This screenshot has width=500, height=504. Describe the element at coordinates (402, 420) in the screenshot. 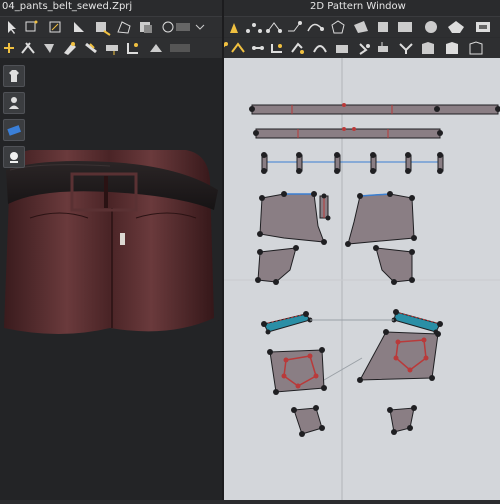

I see `back-pocket-right` at that location.